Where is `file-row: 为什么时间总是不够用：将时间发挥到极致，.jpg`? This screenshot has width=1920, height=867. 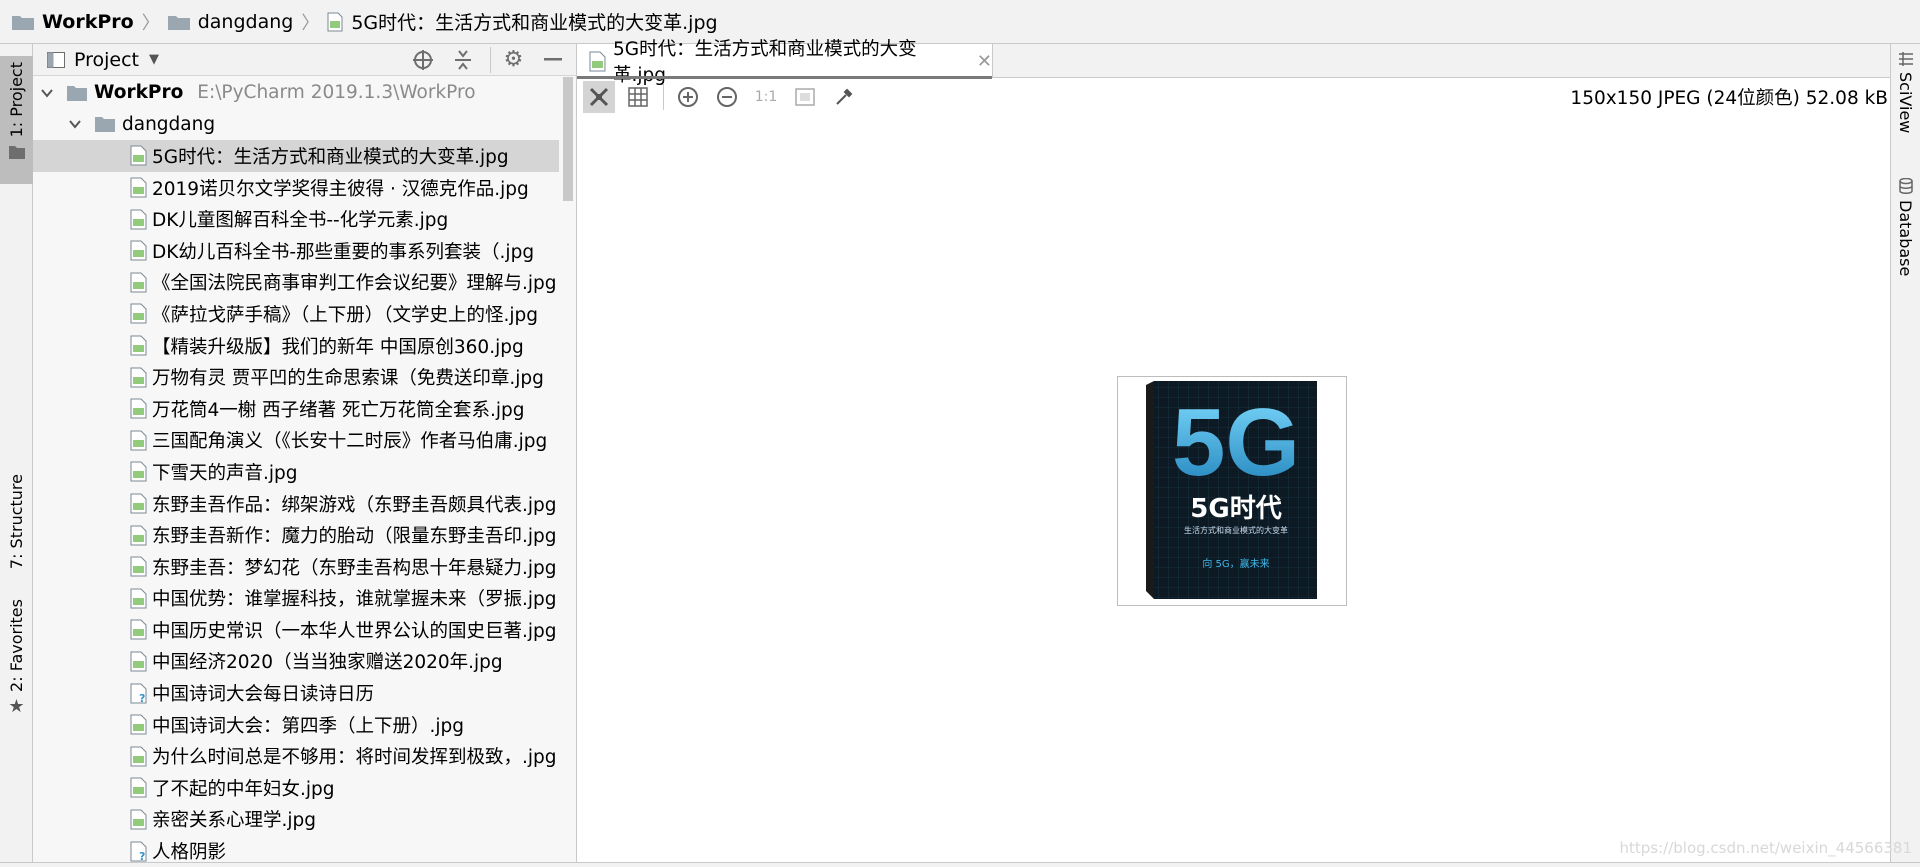
file-row: 为什么时间总是不够用：将时间发挥到极致，.jpg is located at coordinates (296, 756).